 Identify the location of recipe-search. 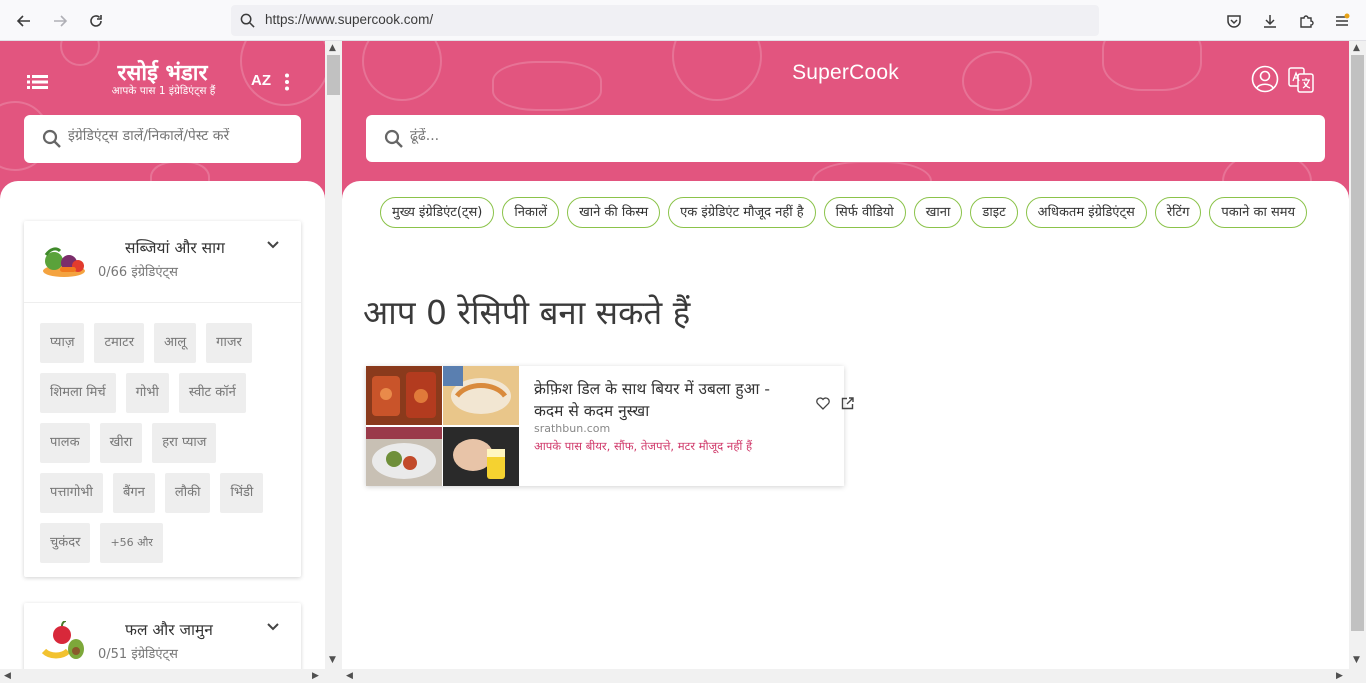
(845, 138).